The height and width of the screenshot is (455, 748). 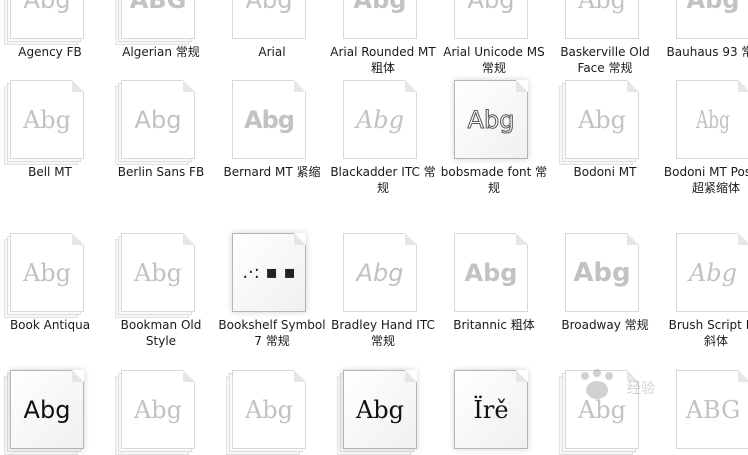 I want to click on font-name: Brush Script MT 斜体, so click(x=708, y=333).